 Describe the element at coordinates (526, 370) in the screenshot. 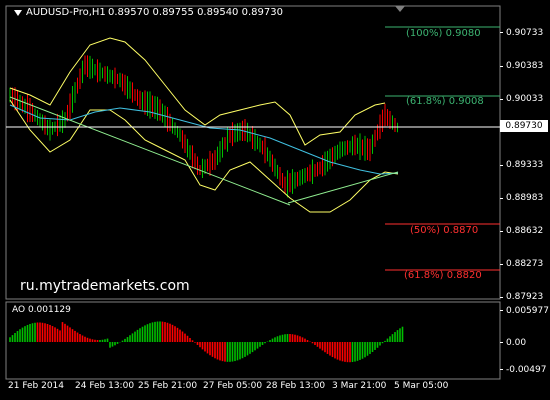

I see `ao-axis-label: -0.00497` at that location.